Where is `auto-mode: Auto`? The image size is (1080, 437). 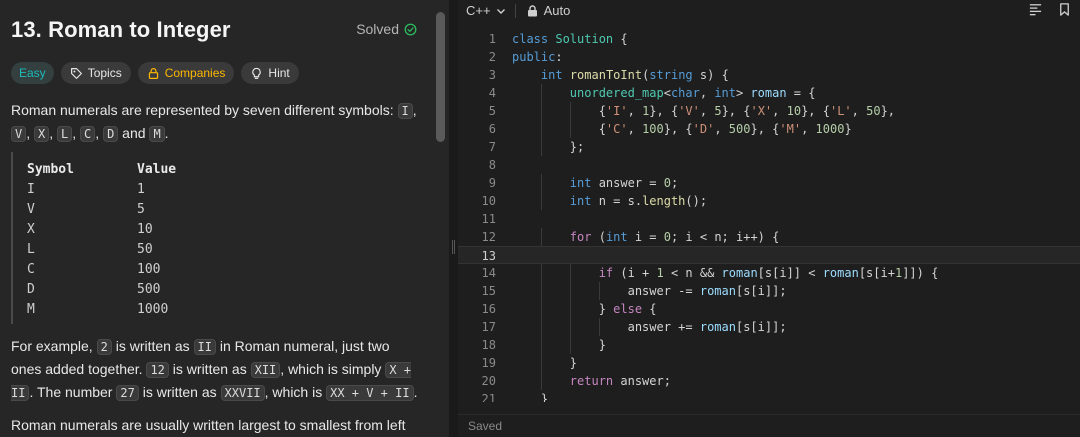
auto-mode: Auto is located at coordinates (548, 10).